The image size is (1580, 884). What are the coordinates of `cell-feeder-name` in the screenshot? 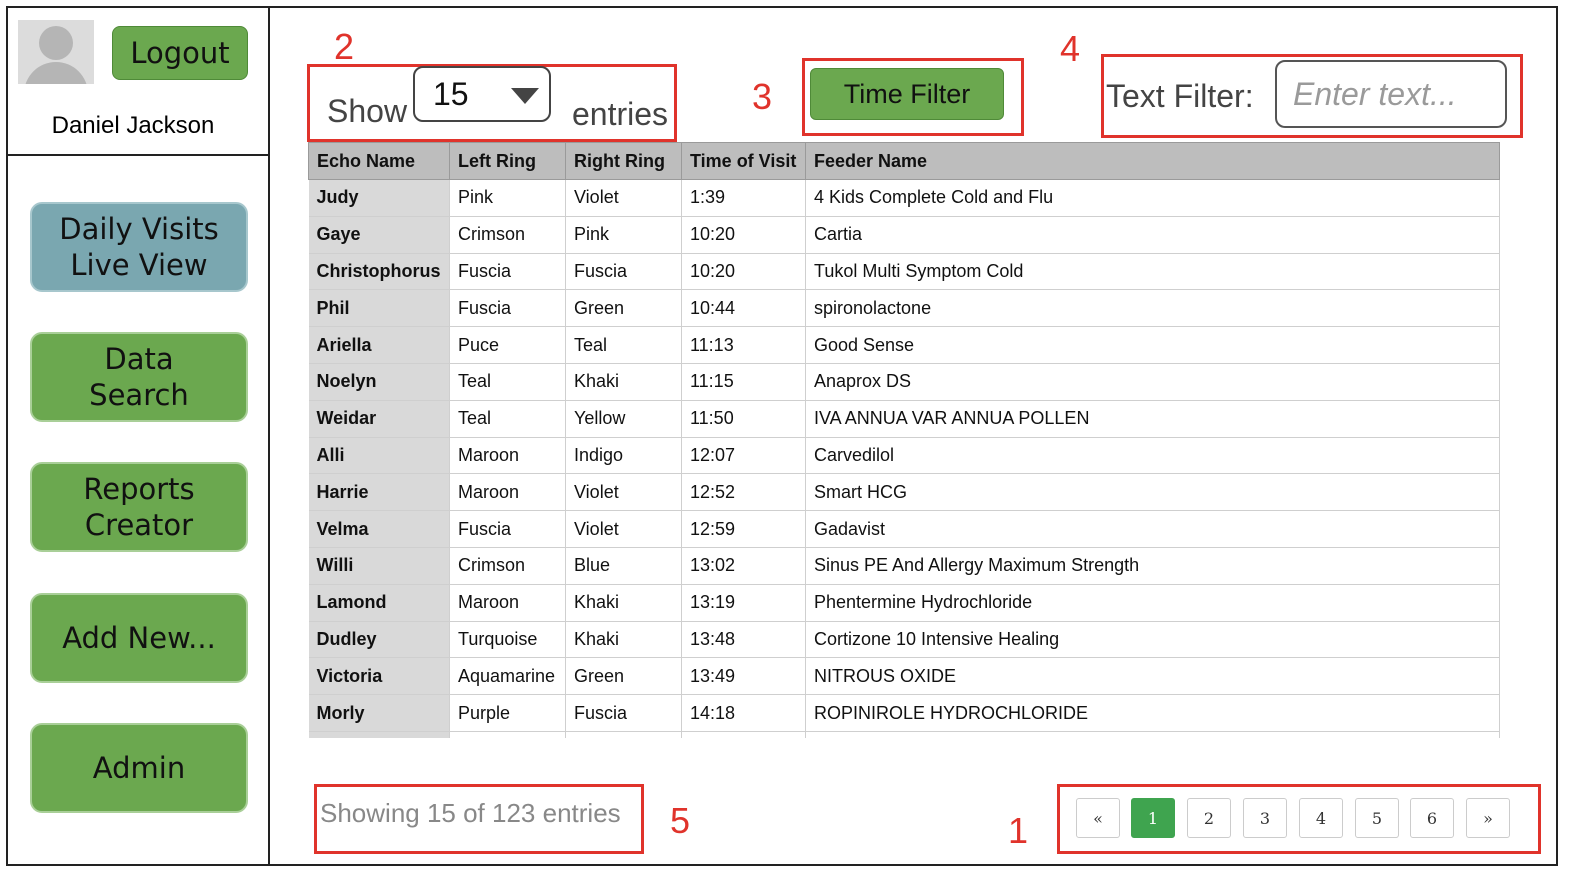 It's located at (1152, 734).